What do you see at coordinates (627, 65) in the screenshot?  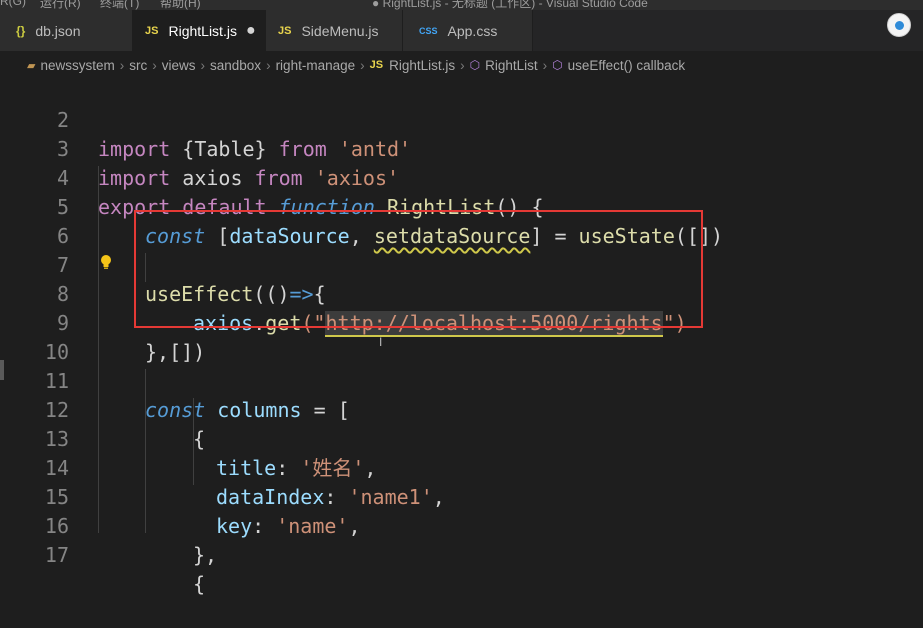 I see `breadcrumb-symbol: useEffect() callback` at bounding box center [627, 65].